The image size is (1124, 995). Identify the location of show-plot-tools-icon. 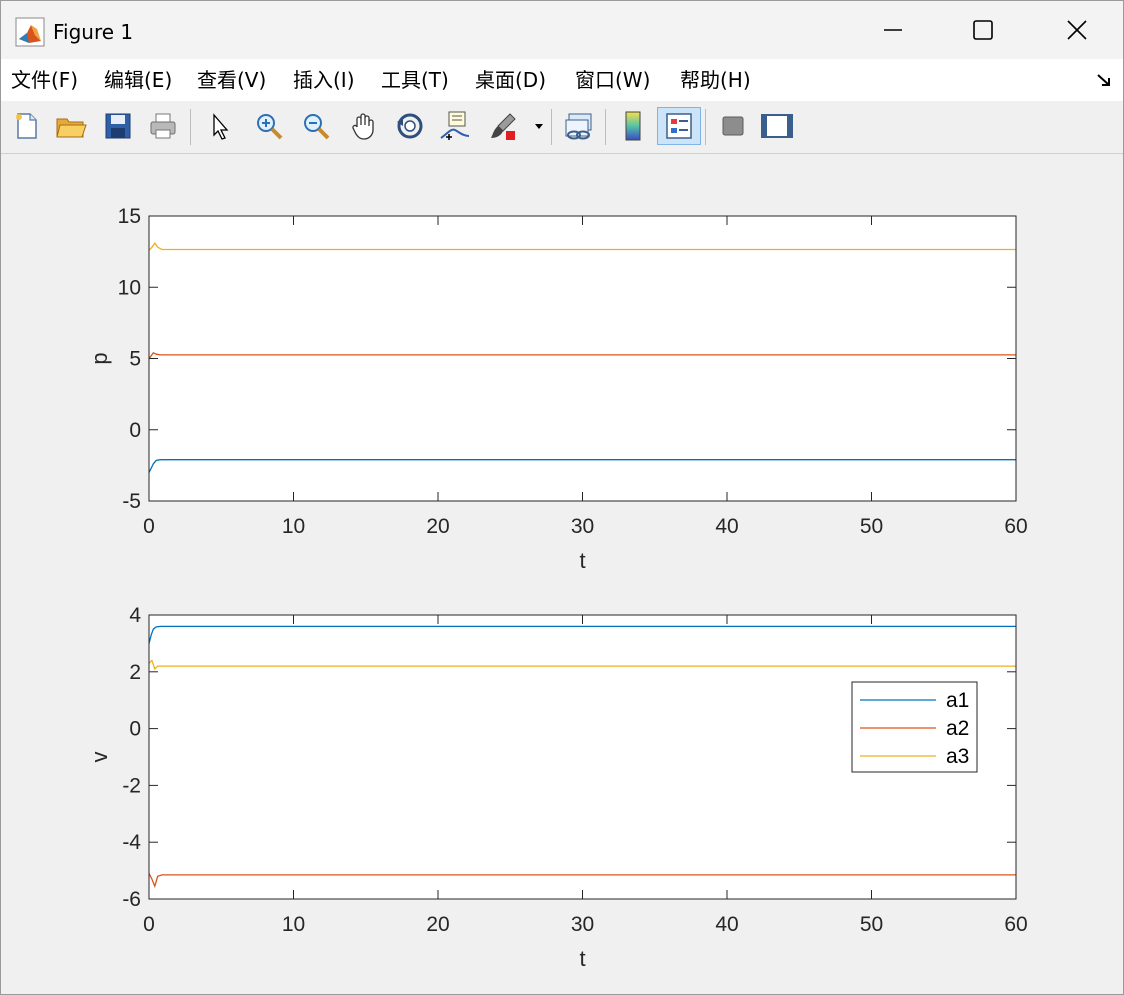
(777, 126).